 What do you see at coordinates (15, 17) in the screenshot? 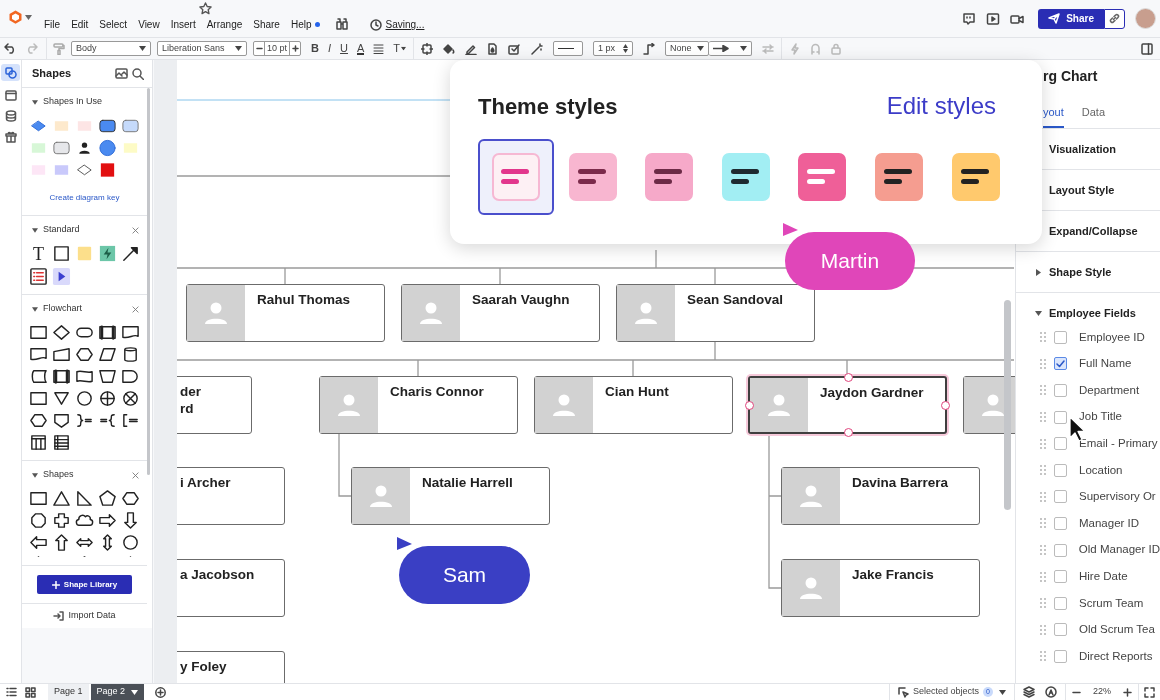
I see `app-logo-icon` at bounding box center [15, 17].